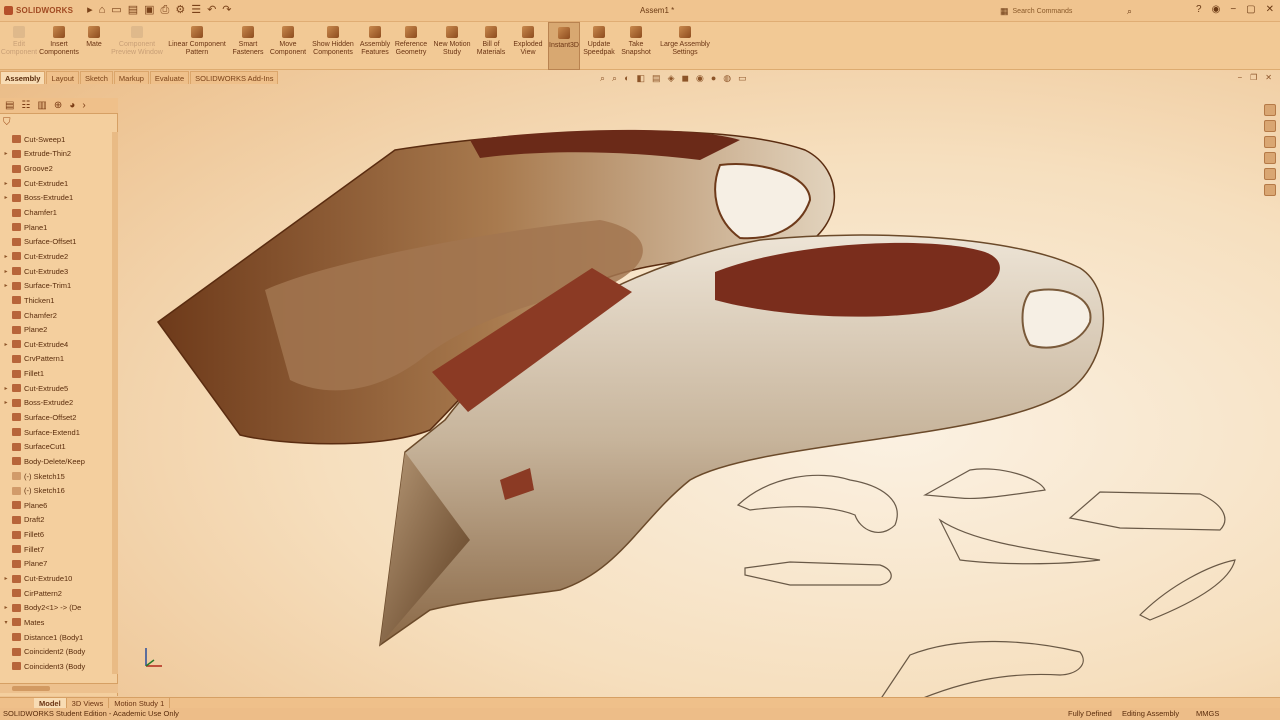 The height and width of the screenshot is (720, 1280). Describe the element at coordinates (248, 46) in the screenshot. I see `ribbon-button-5: Smart Fasteners` at that location.